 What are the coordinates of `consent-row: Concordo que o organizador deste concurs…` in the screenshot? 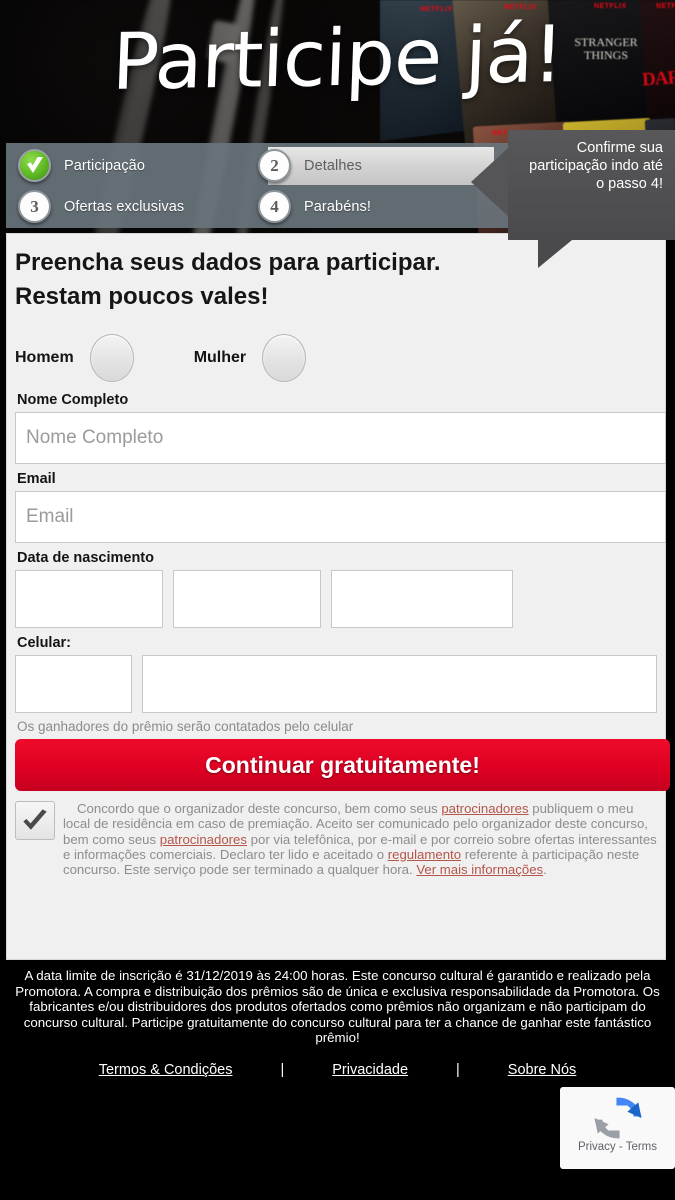 It's located at (336, 839).